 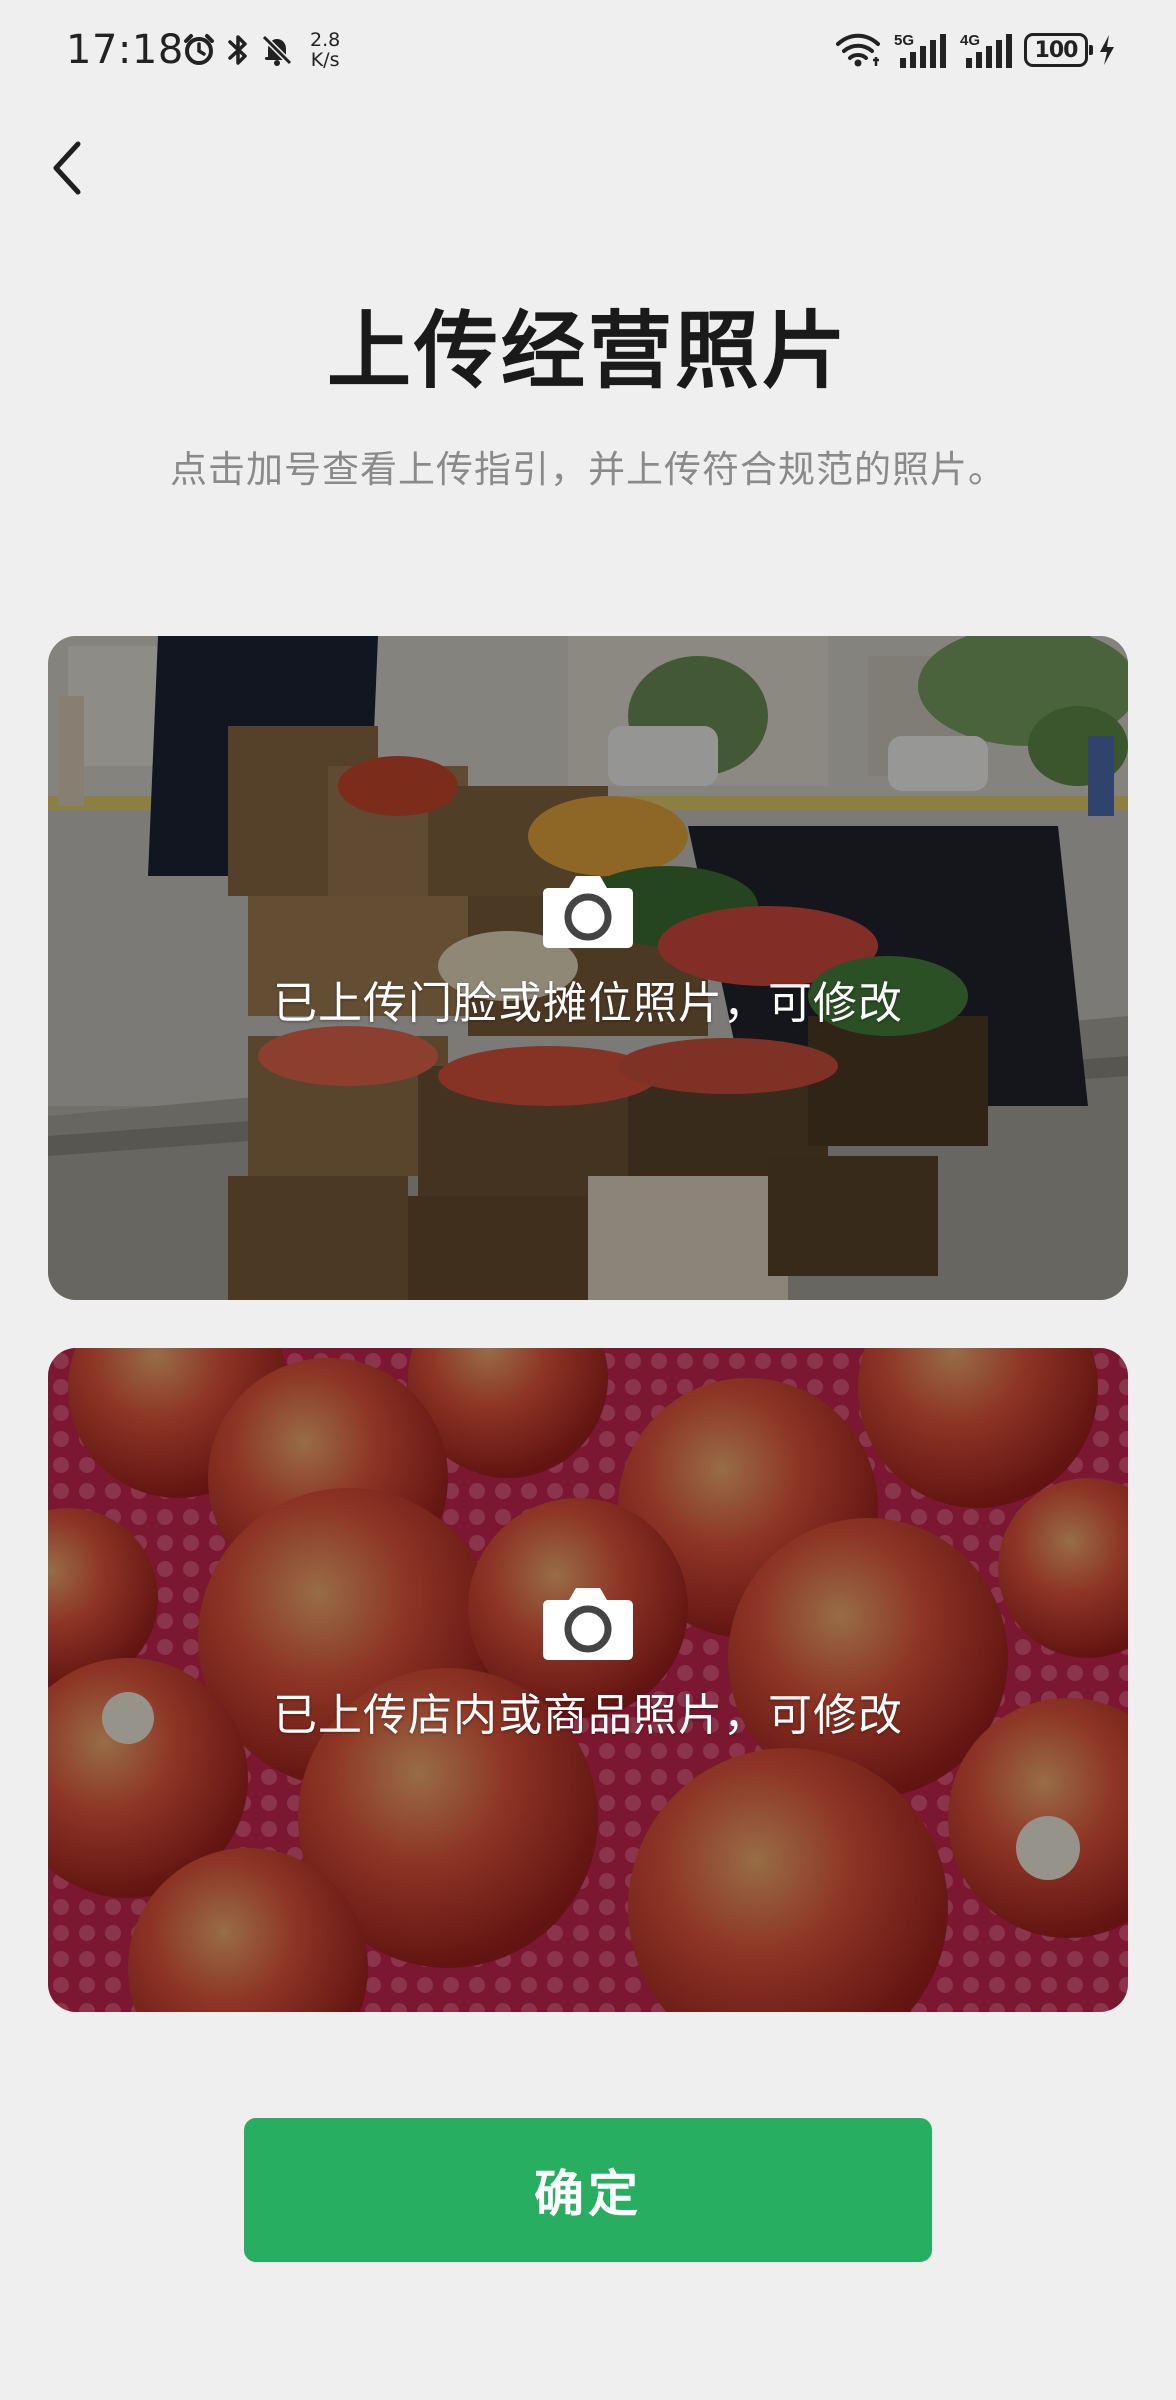 What do you see at coordinates (237, 50) in the screenshot?
I see `bluetooth-icon` at bounding box center [237, 50].